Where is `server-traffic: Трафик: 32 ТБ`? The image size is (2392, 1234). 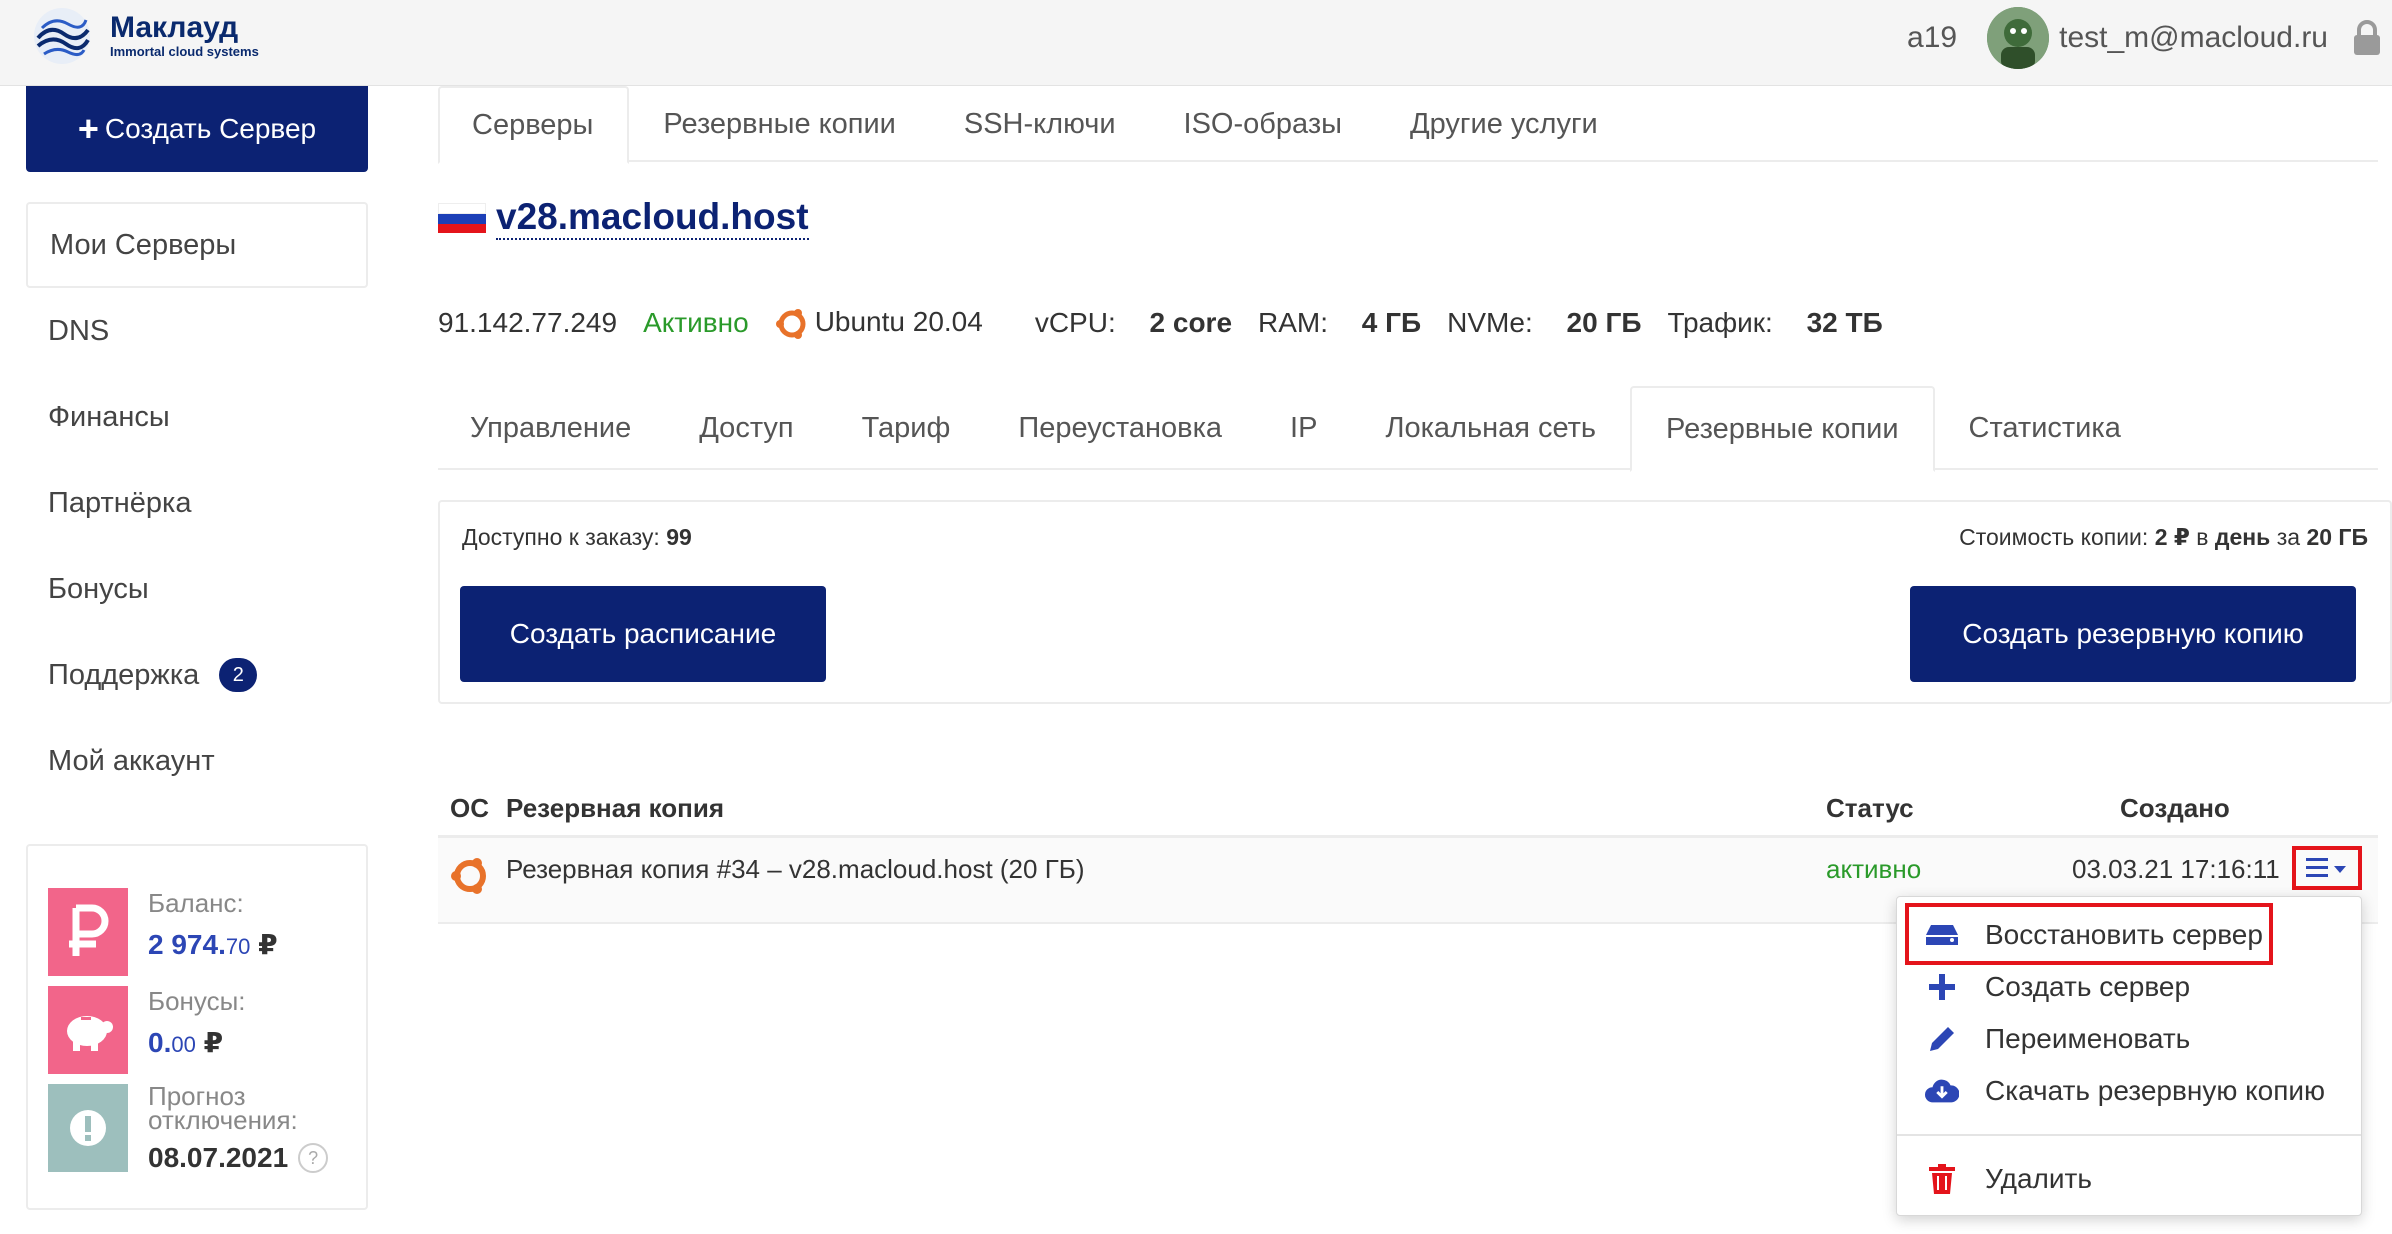 server-traffic: Трафик: 32 ТБ is located at coordinates (1775, 323).